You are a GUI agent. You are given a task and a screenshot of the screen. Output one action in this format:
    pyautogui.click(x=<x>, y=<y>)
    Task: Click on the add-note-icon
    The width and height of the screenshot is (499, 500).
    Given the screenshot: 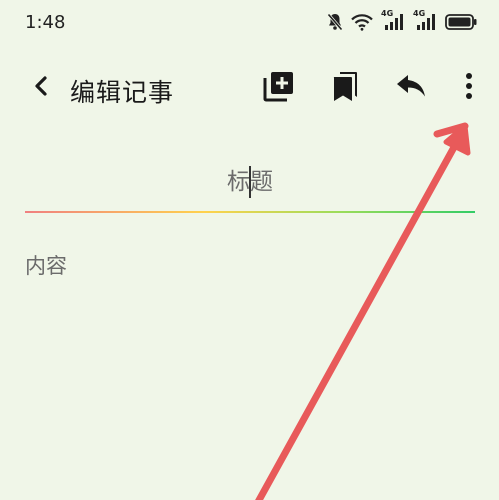 What is the action you would take?
    pyautogui.click(x=279, y=88)
    